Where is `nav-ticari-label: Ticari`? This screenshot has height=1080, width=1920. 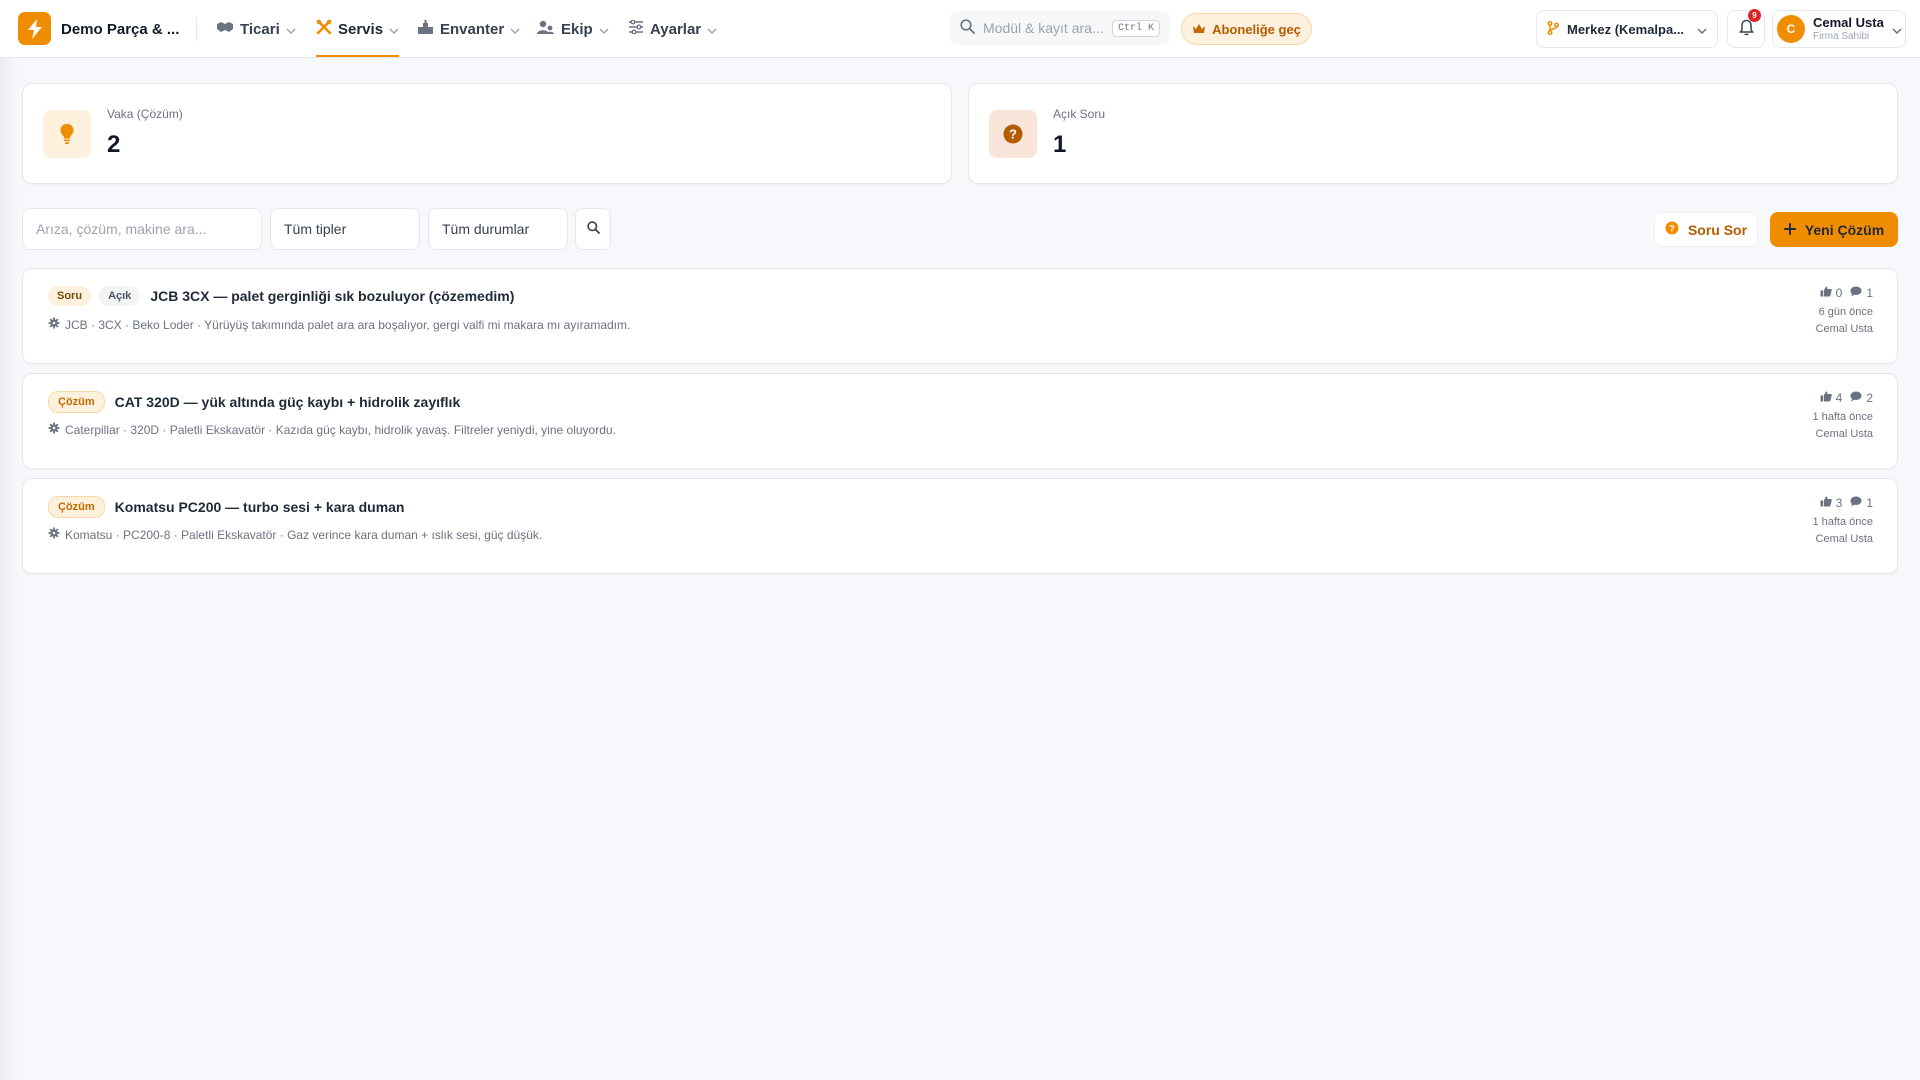
nav-ticari-label: Ticari is located at coordinates (260, 29).